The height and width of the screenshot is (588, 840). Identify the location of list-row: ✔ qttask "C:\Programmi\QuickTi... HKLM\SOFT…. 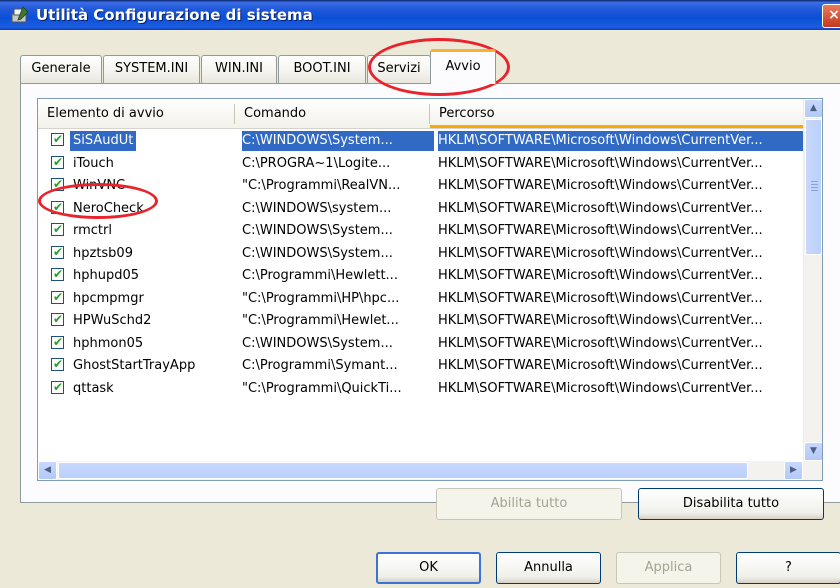
(420, 388).